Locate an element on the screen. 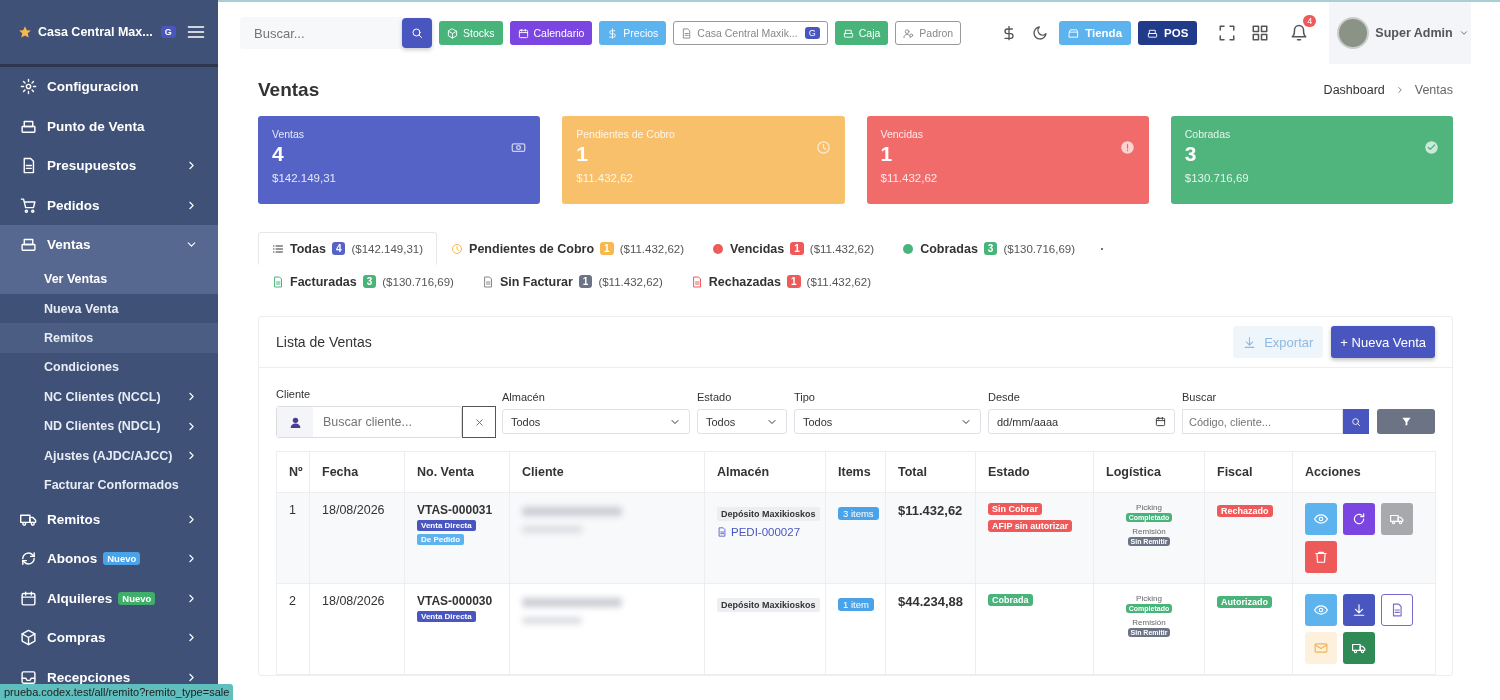  table-cell: 2 is located at coordinates (292, 601).